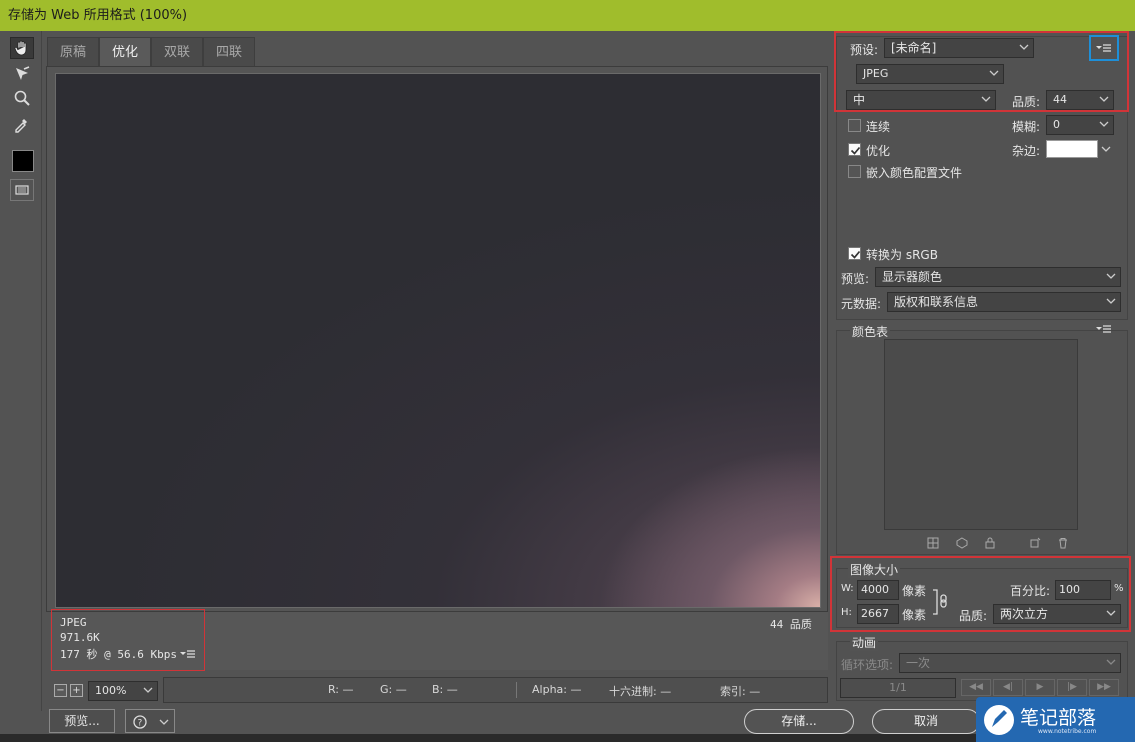 The height and width of the screenshot is (742, 1135). What do you see at coordinates (437, 52) in the screenshot?
I see `view-tabs: 原稿 优化 双联 四联` at bounding box center [437, 52].